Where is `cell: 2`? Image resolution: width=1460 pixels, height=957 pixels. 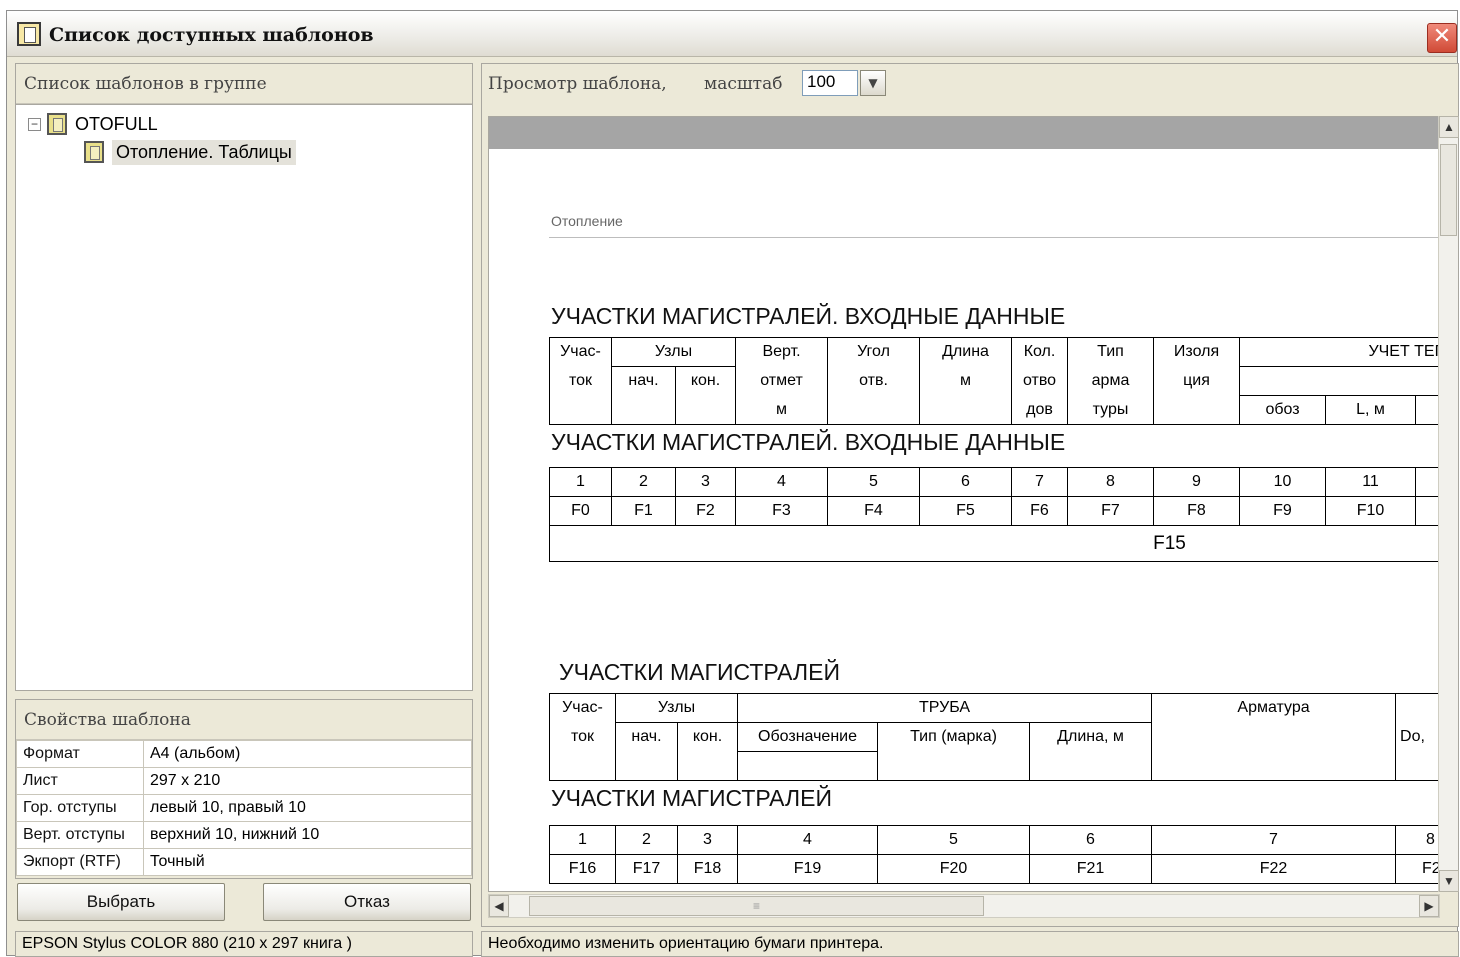
cell: 2 is located at coordinates (646, 840).